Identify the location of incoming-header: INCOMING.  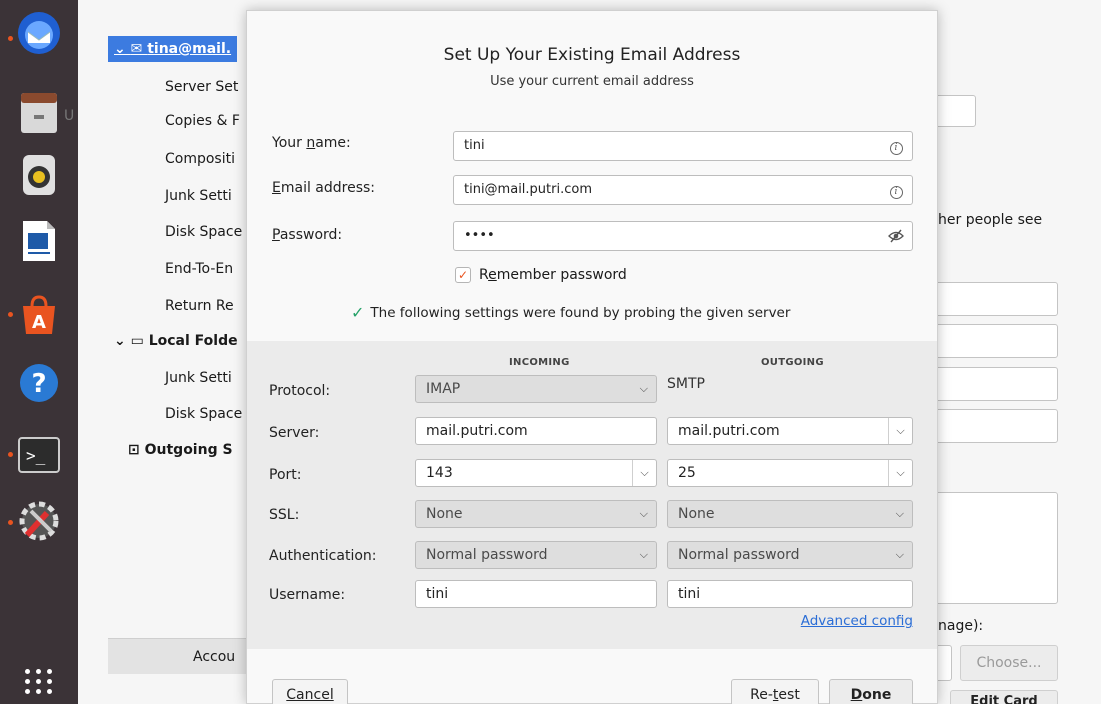
(539, 362).